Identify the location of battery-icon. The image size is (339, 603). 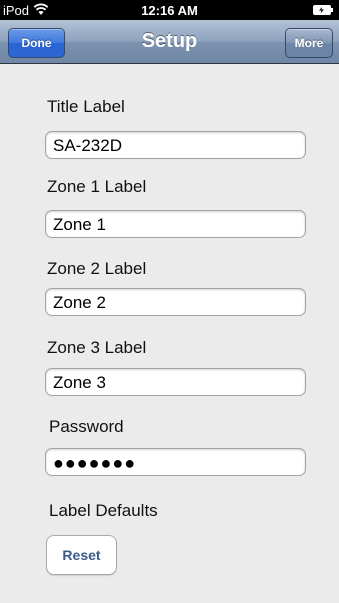
(323, 10).